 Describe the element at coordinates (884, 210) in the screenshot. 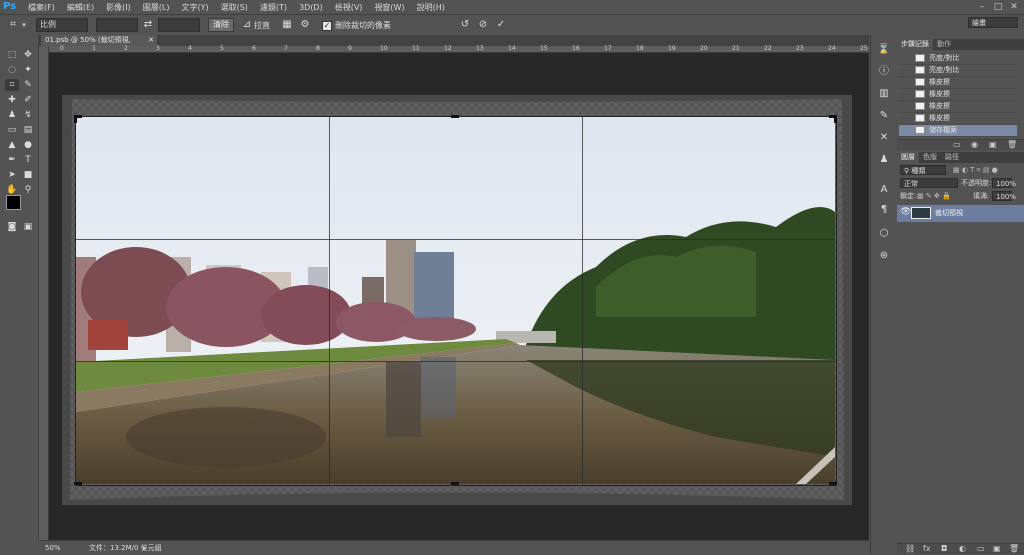

I see `paragraph-icon: ¶` at that location.